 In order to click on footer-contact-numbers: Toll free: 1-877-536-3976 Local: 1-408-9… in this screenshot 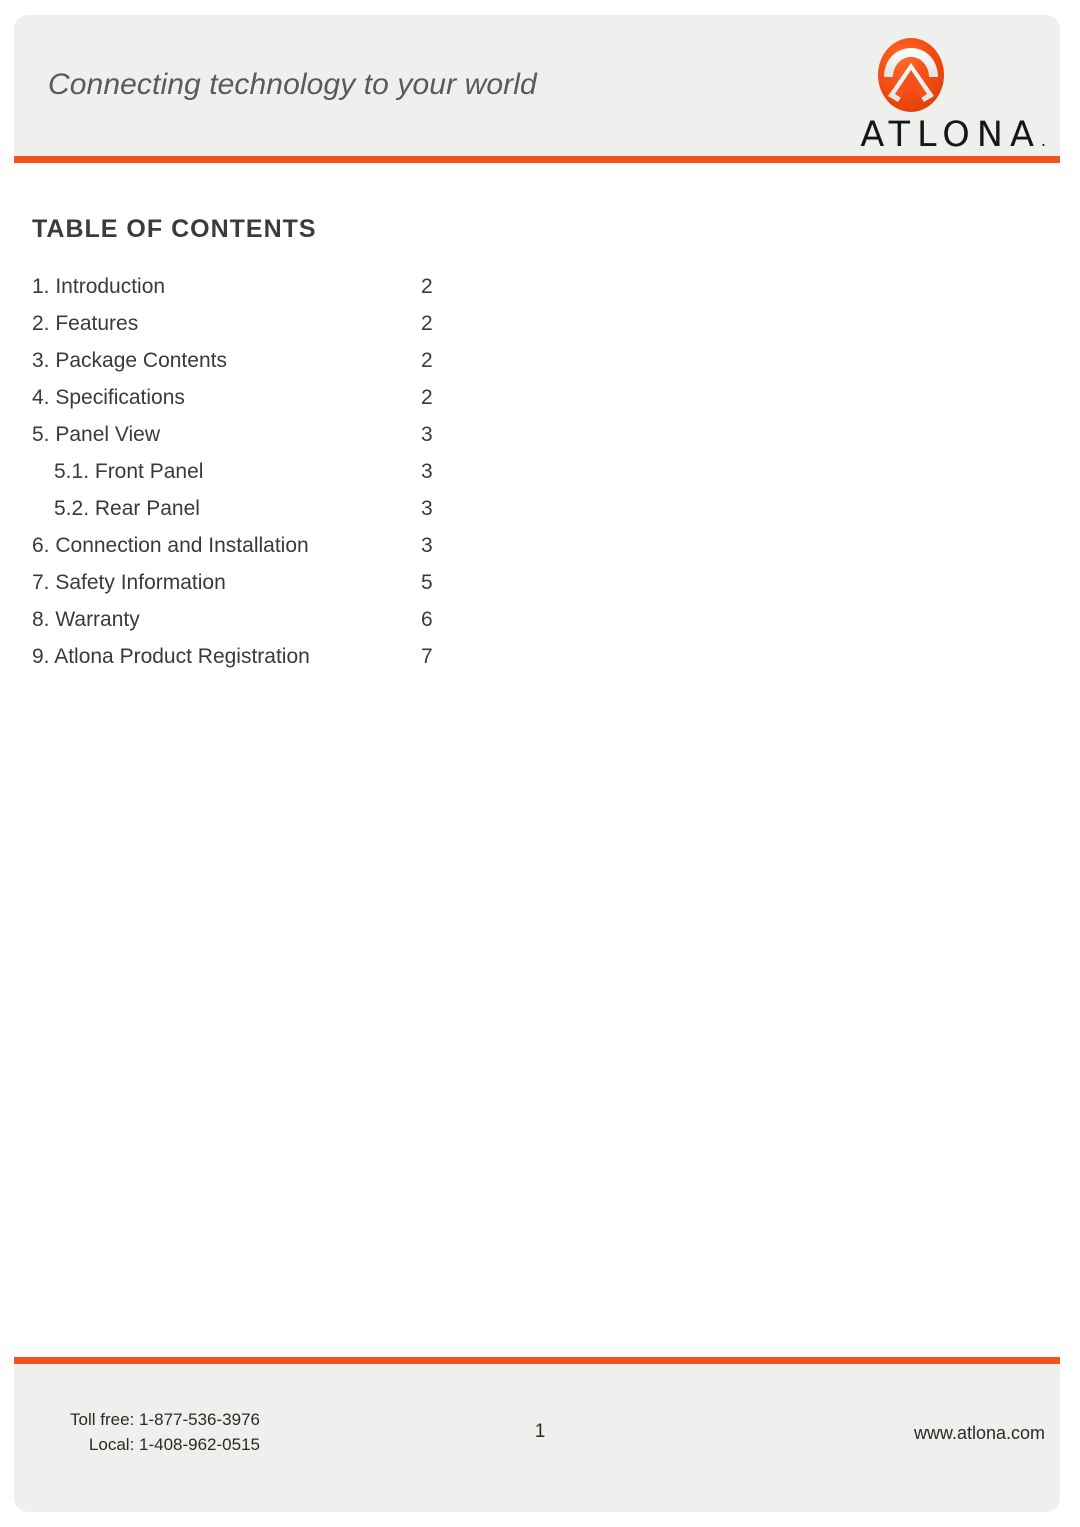, I will do `click(145, 1432)`.